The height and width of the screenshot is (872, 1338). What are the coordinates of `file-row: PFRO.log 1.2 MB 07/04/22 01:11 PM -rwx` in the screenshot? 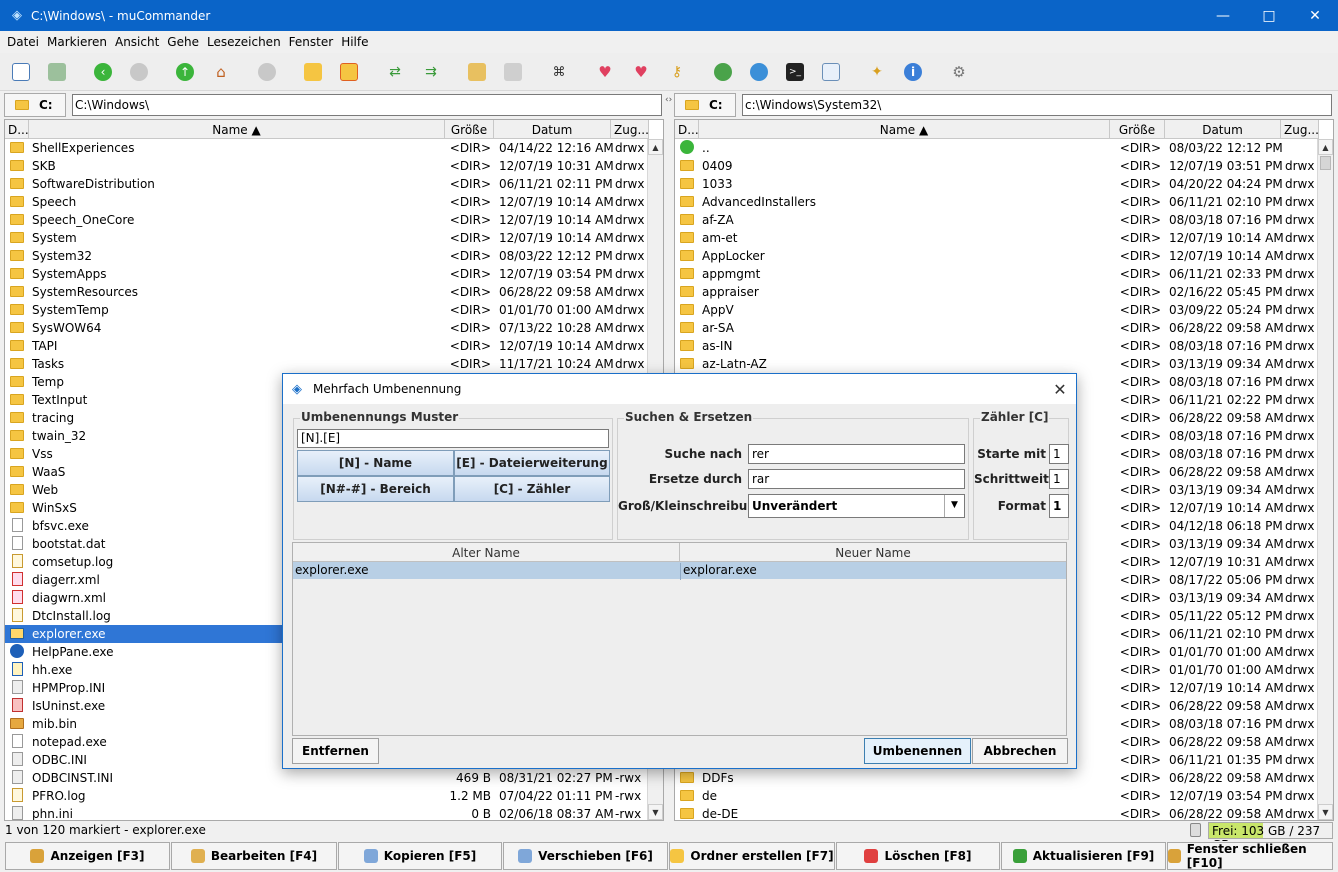 It's located at (326, 796).